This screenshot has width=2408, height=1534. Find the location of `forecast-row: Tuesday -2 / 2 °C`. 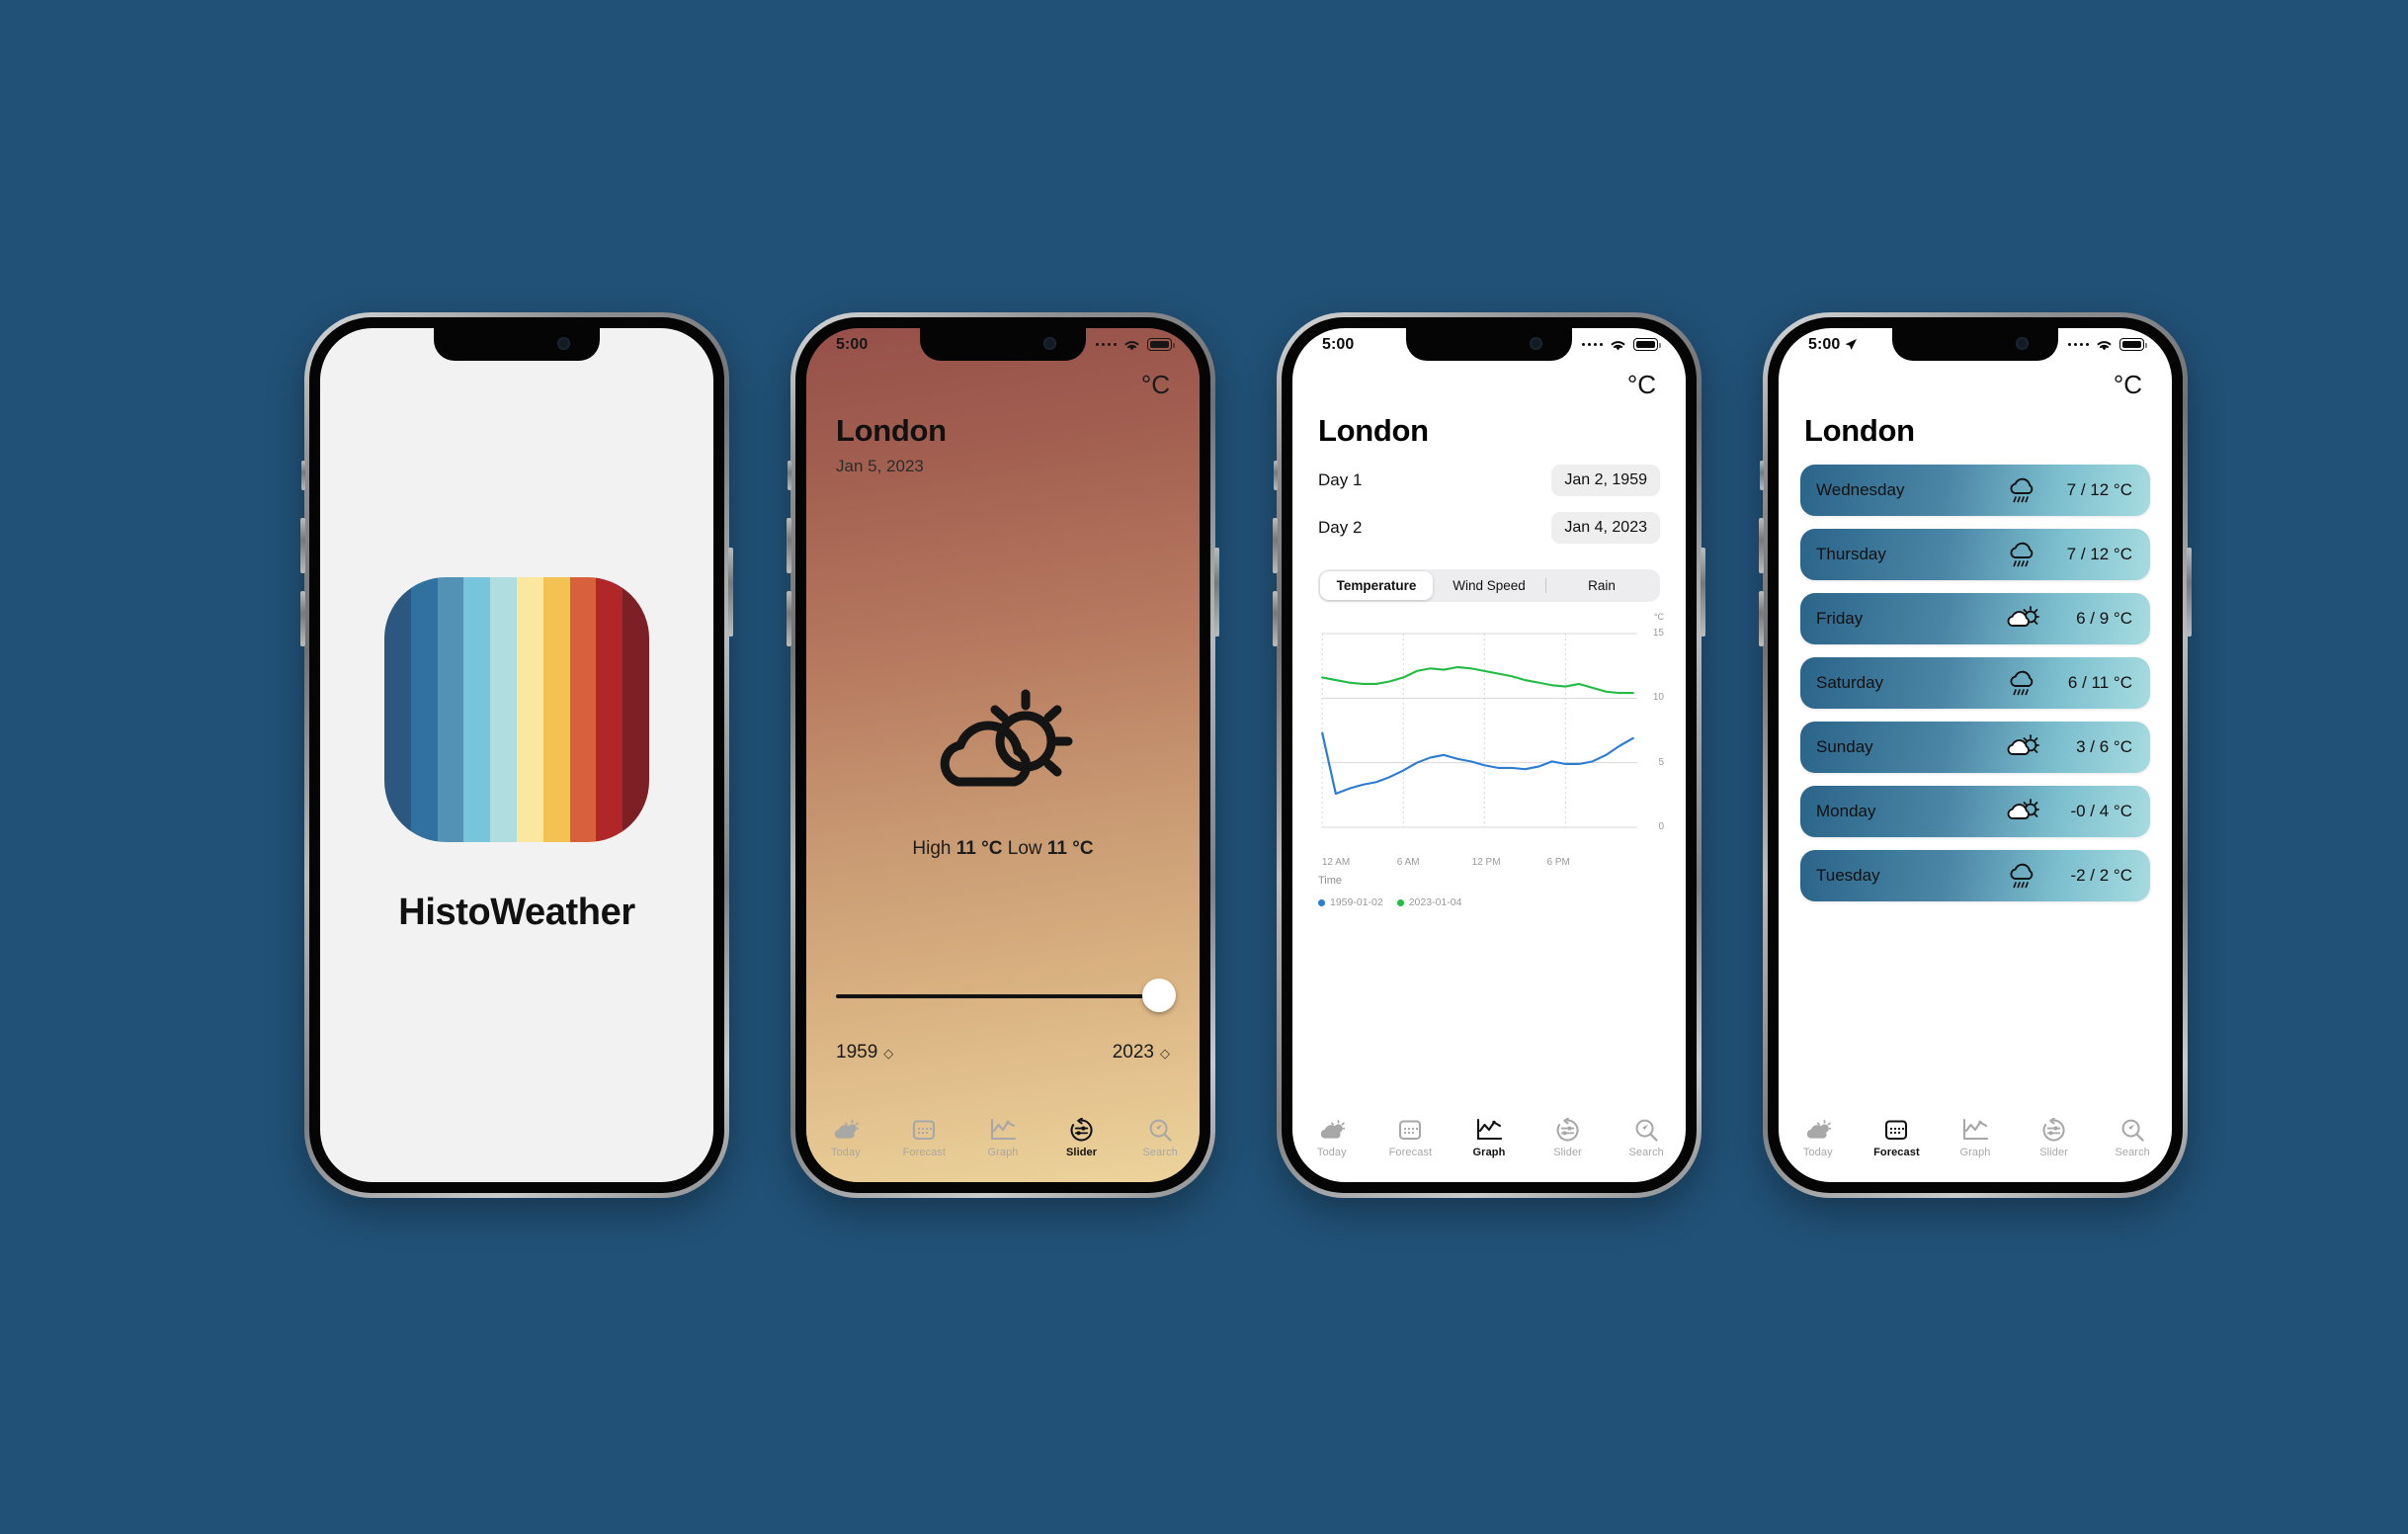

forecast-row: Tuesday -2 / 2 °C is located at coordinates (1975, 876).